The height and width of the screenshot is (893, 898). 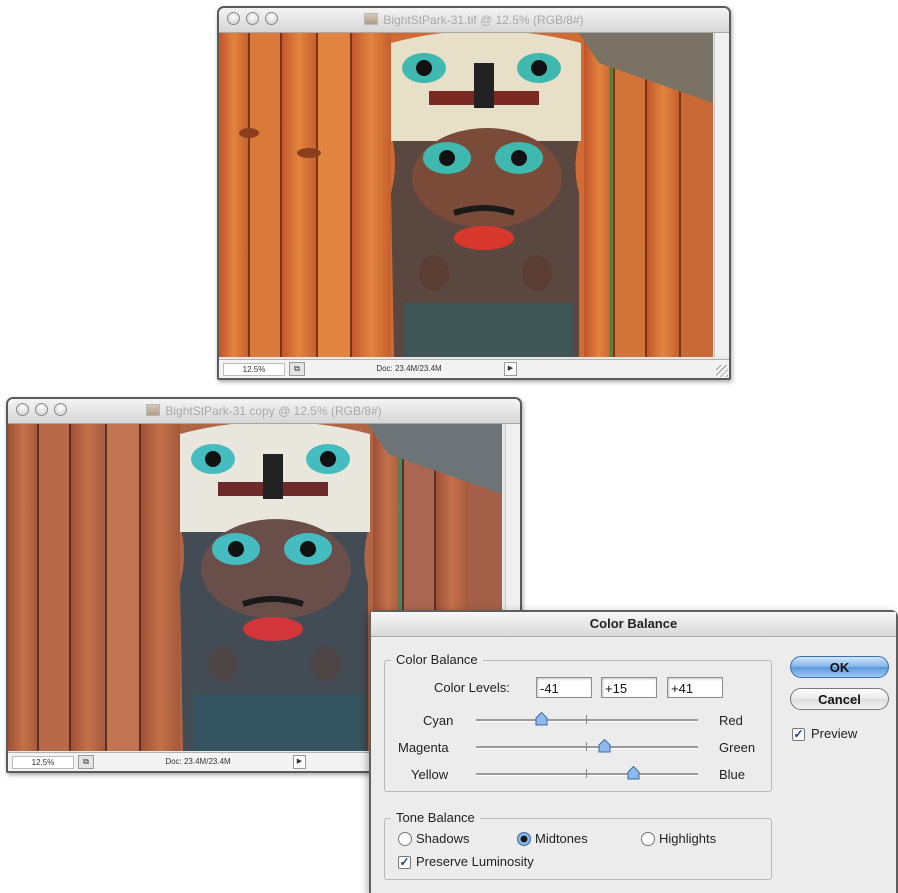 I want to click on color-levels-label: Color Levels:, so click(x=472, y=687).